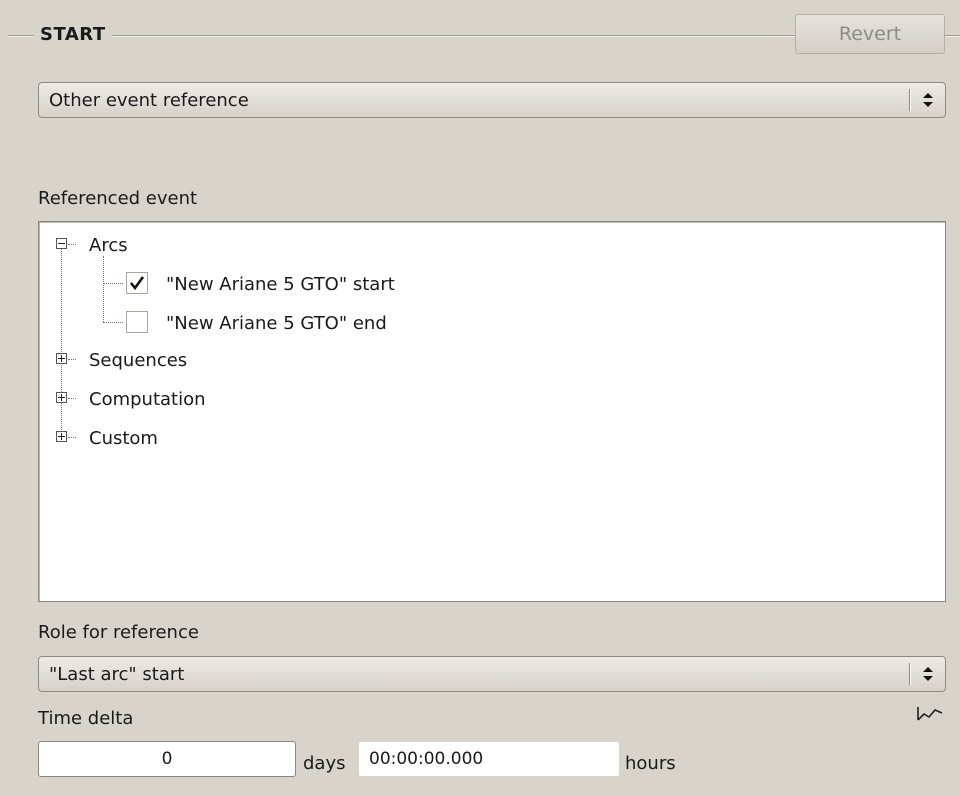 The image size is (960, 796). I want to click on revert-button: Revert, so click(870, 34).